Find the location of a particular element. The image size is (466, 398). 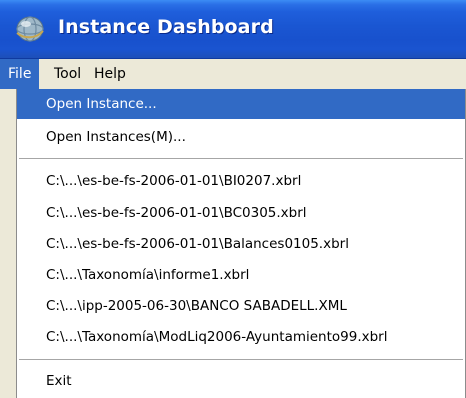

menu-bar: File Tool Help is located at coordinates (233, 74).